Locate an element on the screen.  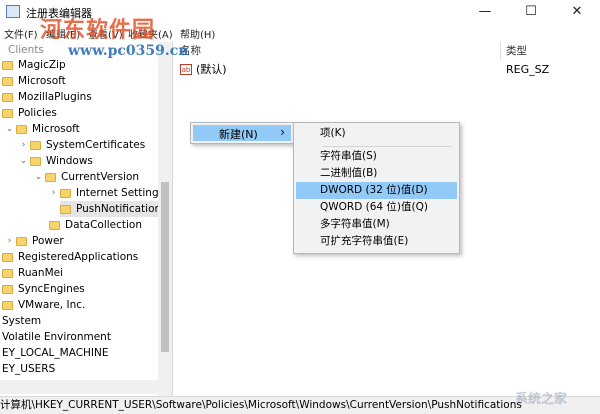
tree-item: RegisteredApplications is located at coordinates (70, 257).